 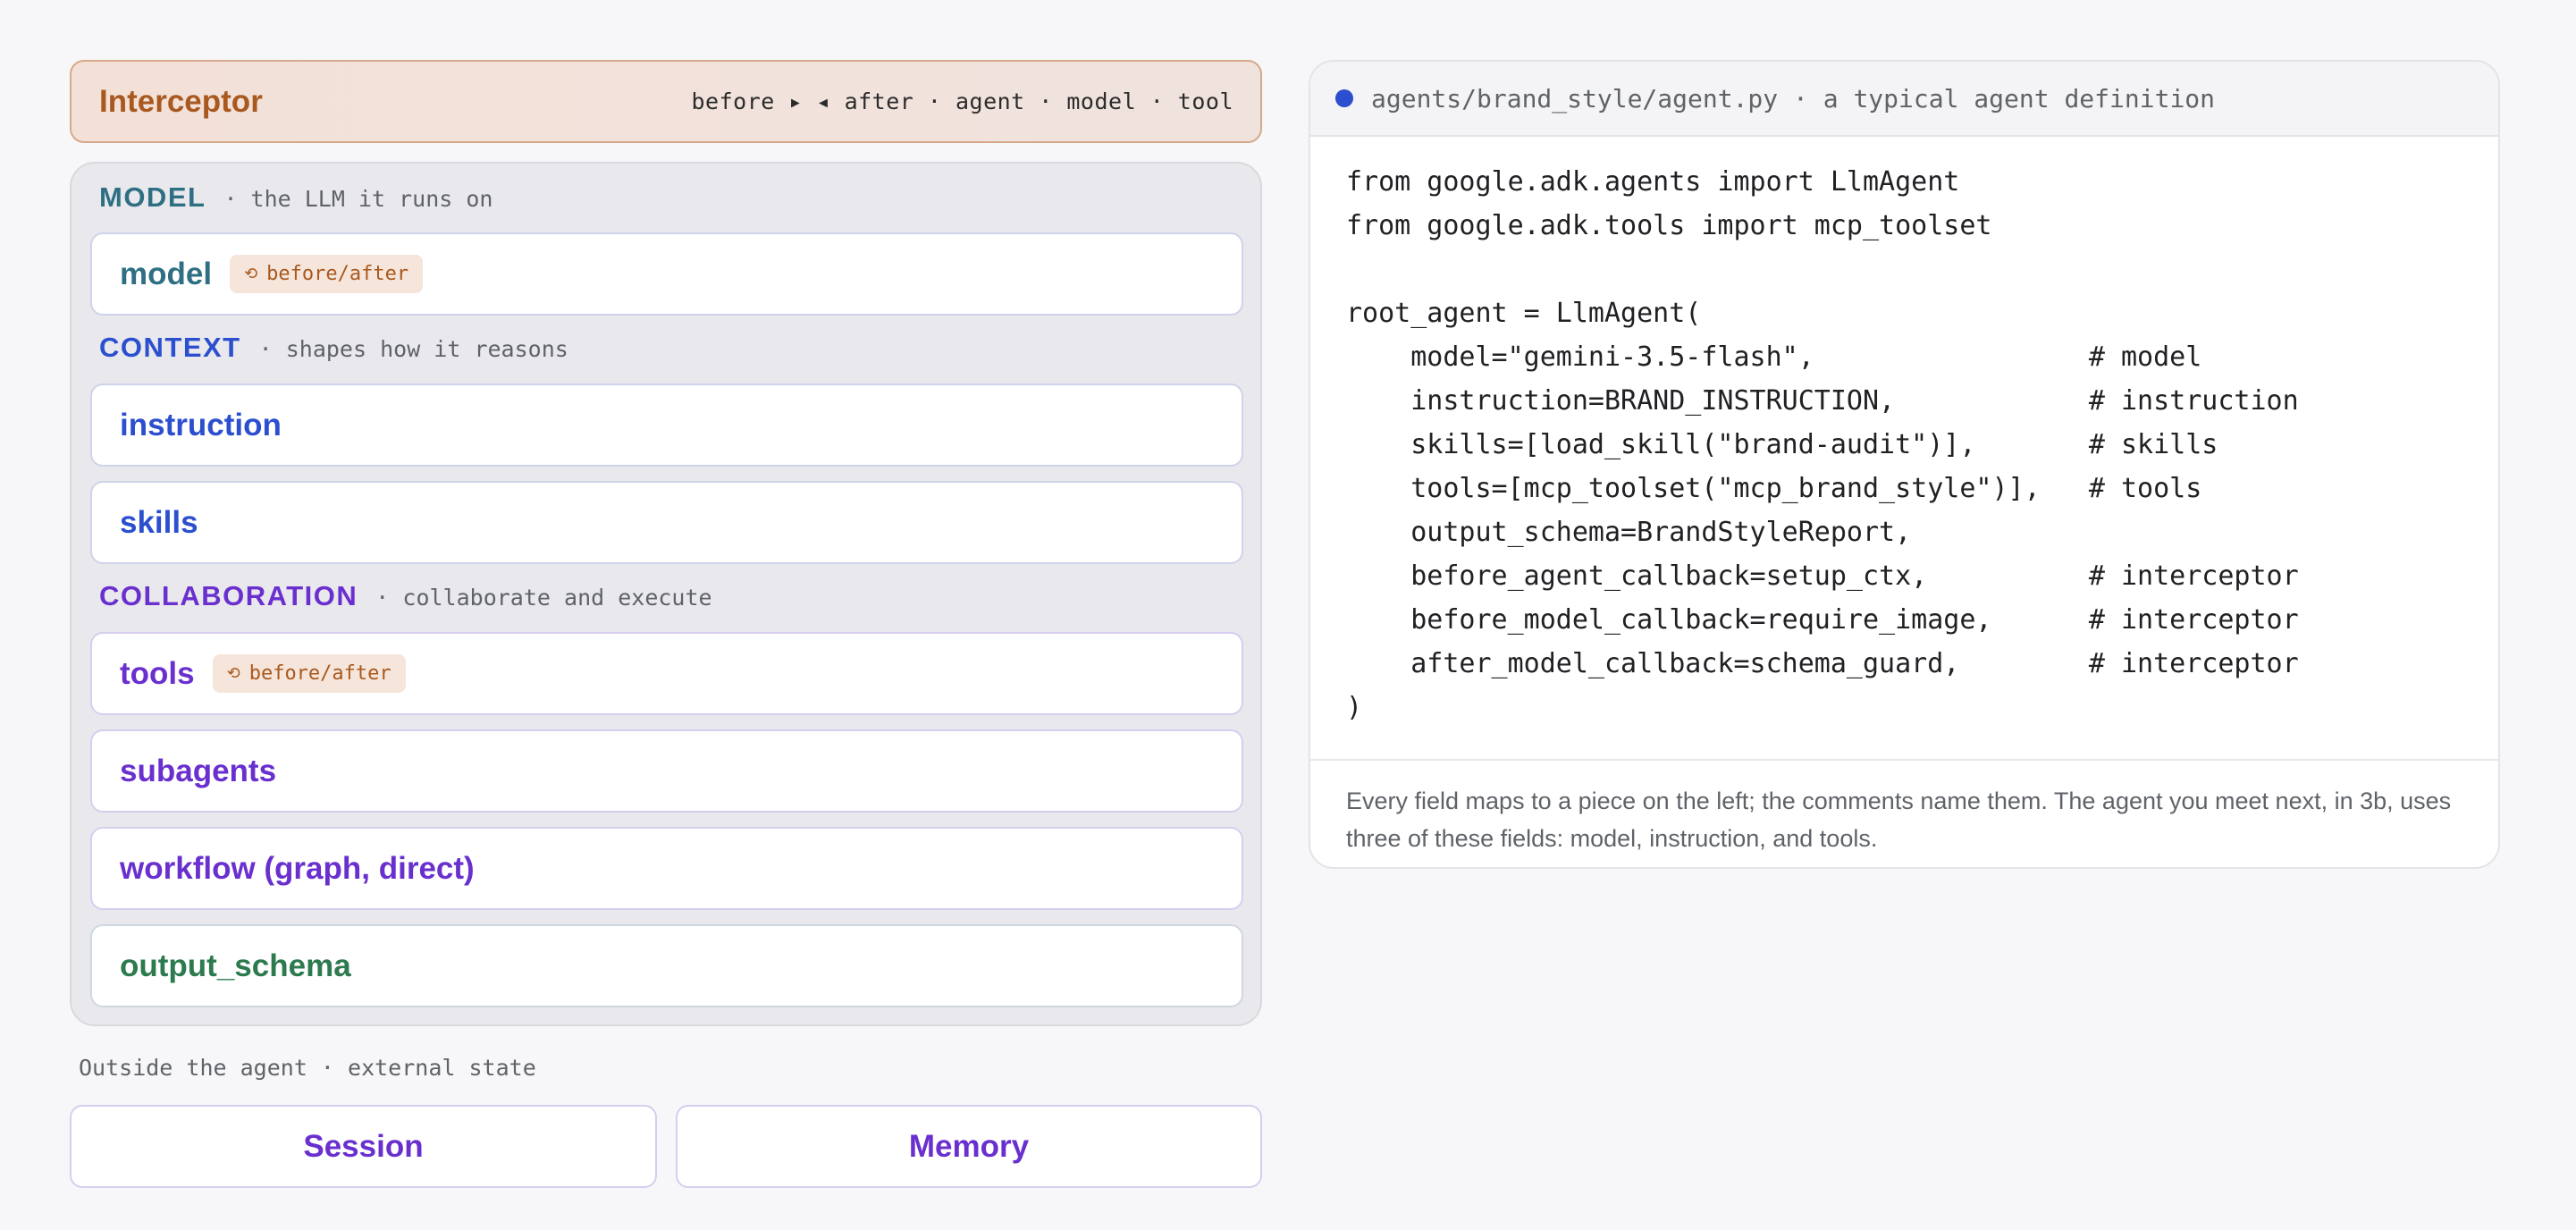 What do you see at coordinates (666, 868) in the screenshot?
I see `card-workflow: workflow (graph, direct)` at bounding box center [666, 868].